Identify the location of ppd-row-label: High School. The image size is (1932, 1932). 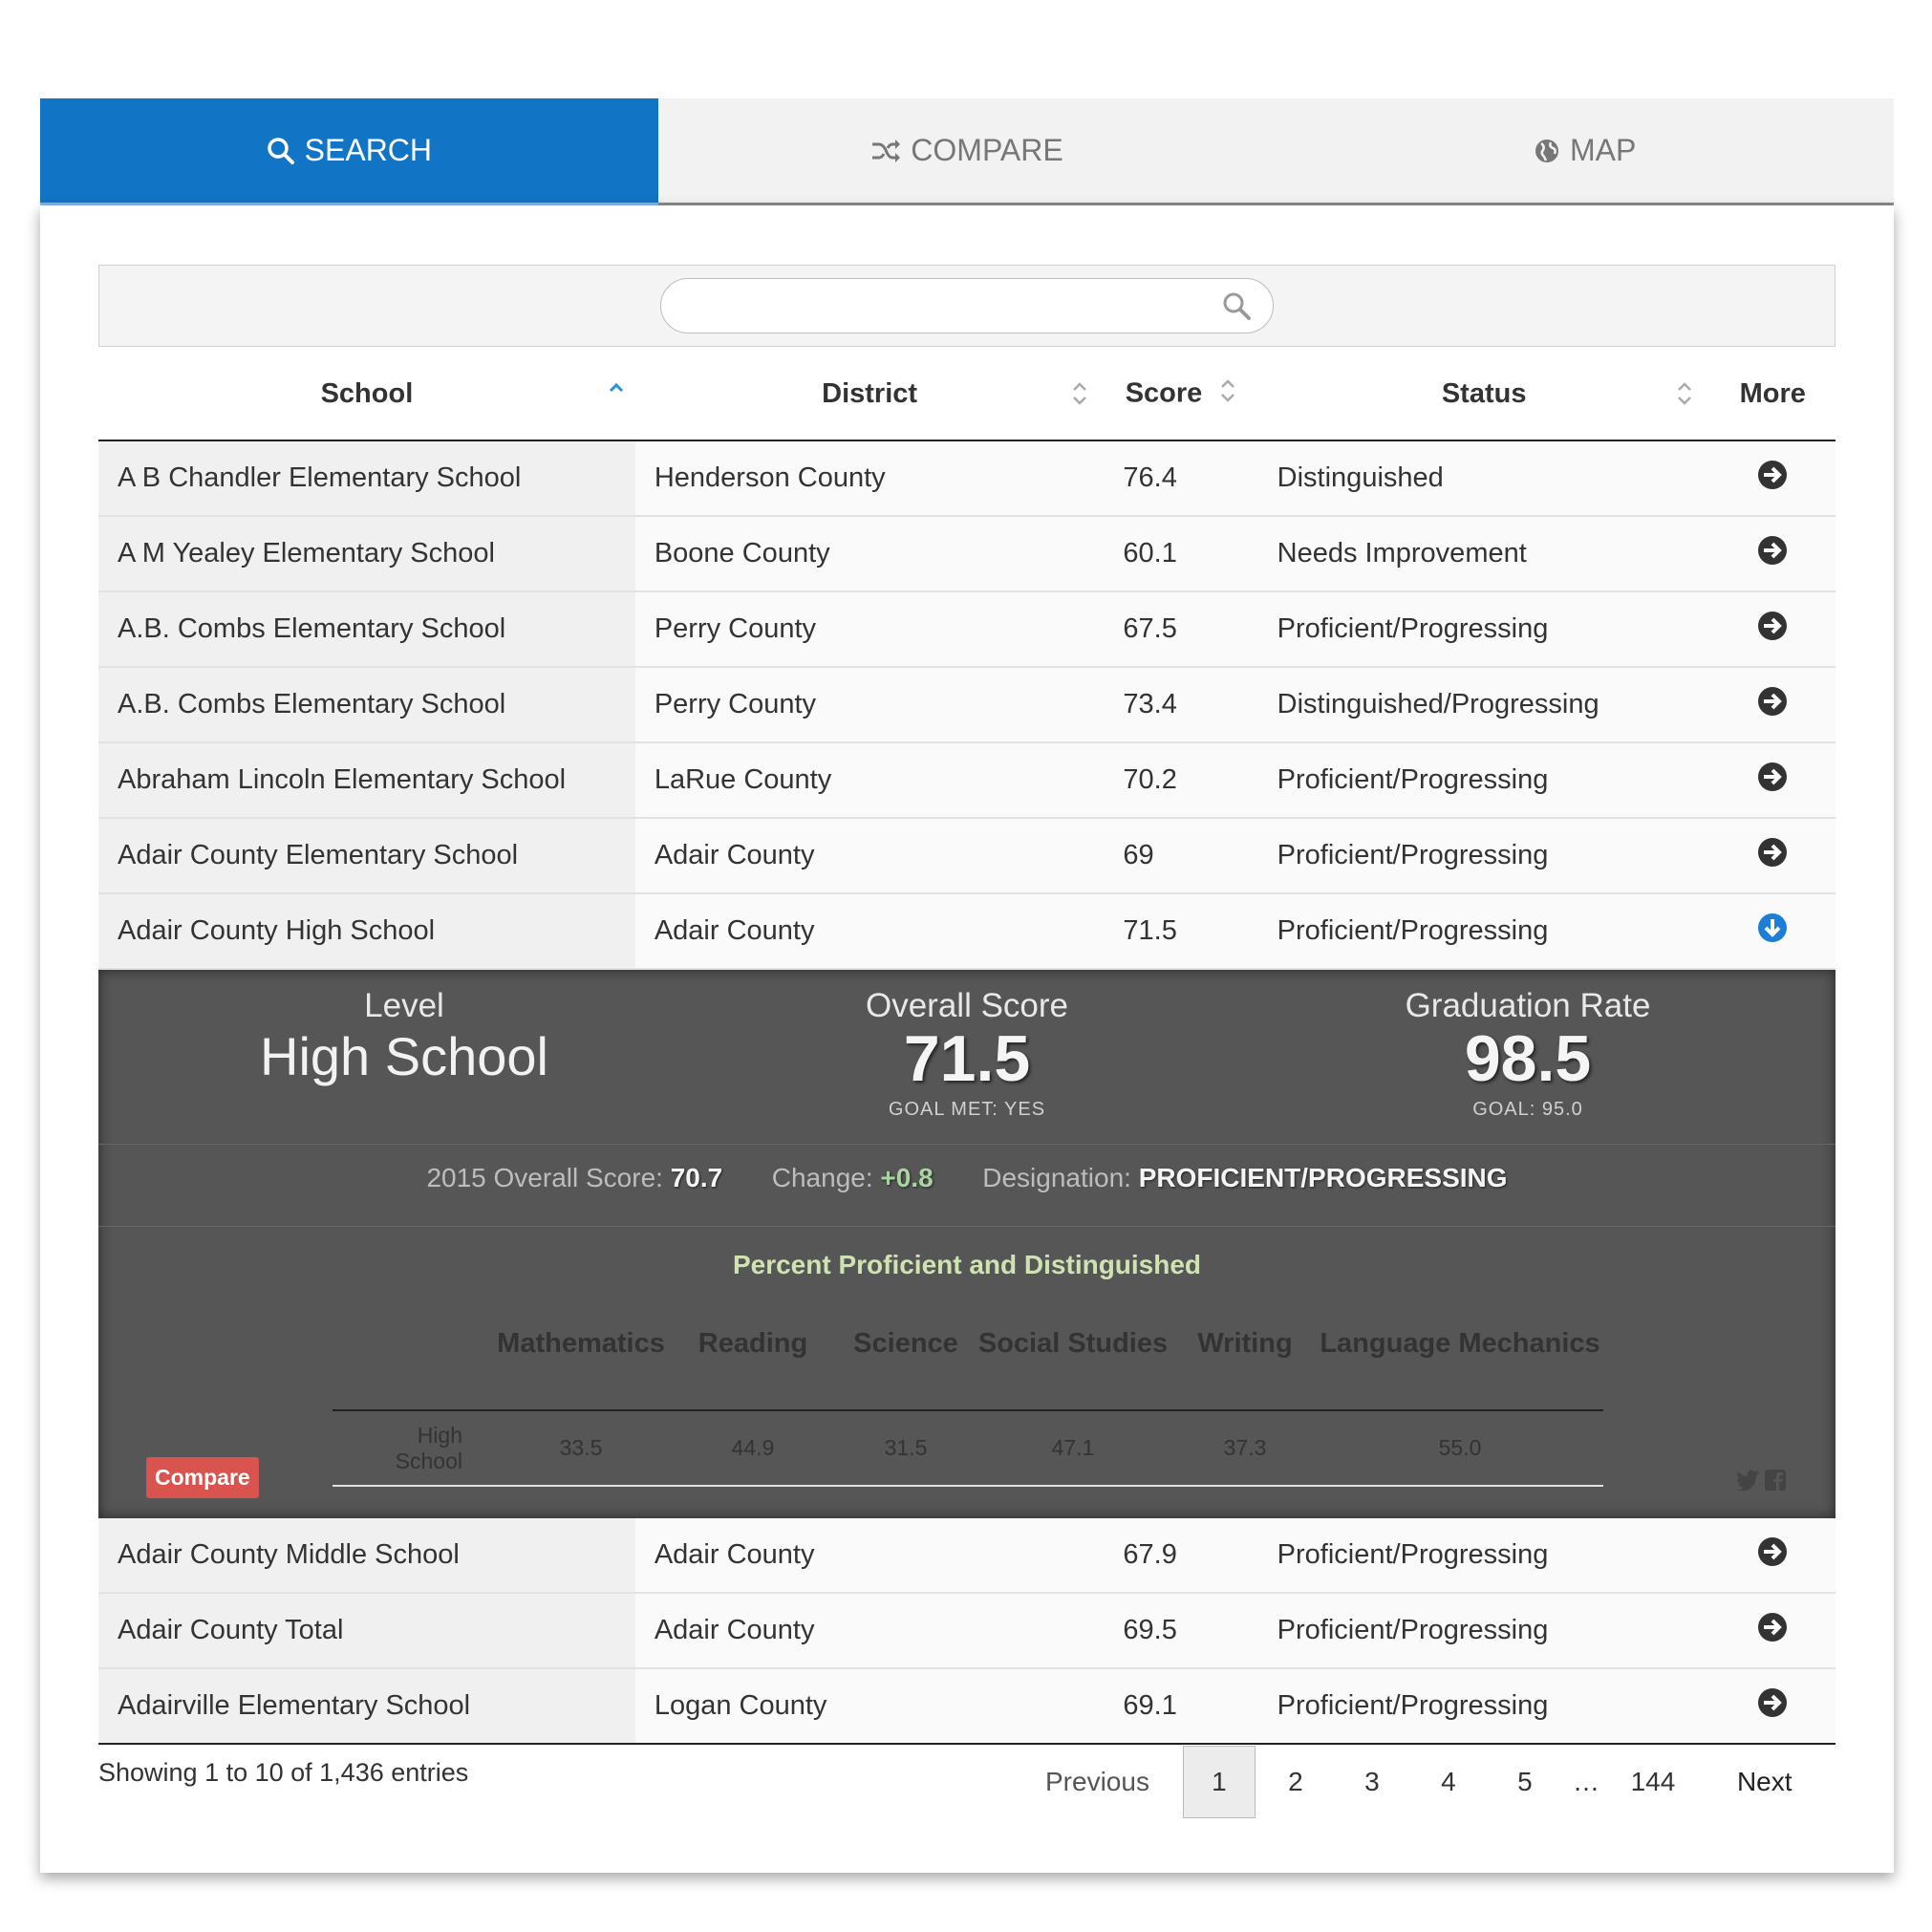
(414, 1448).